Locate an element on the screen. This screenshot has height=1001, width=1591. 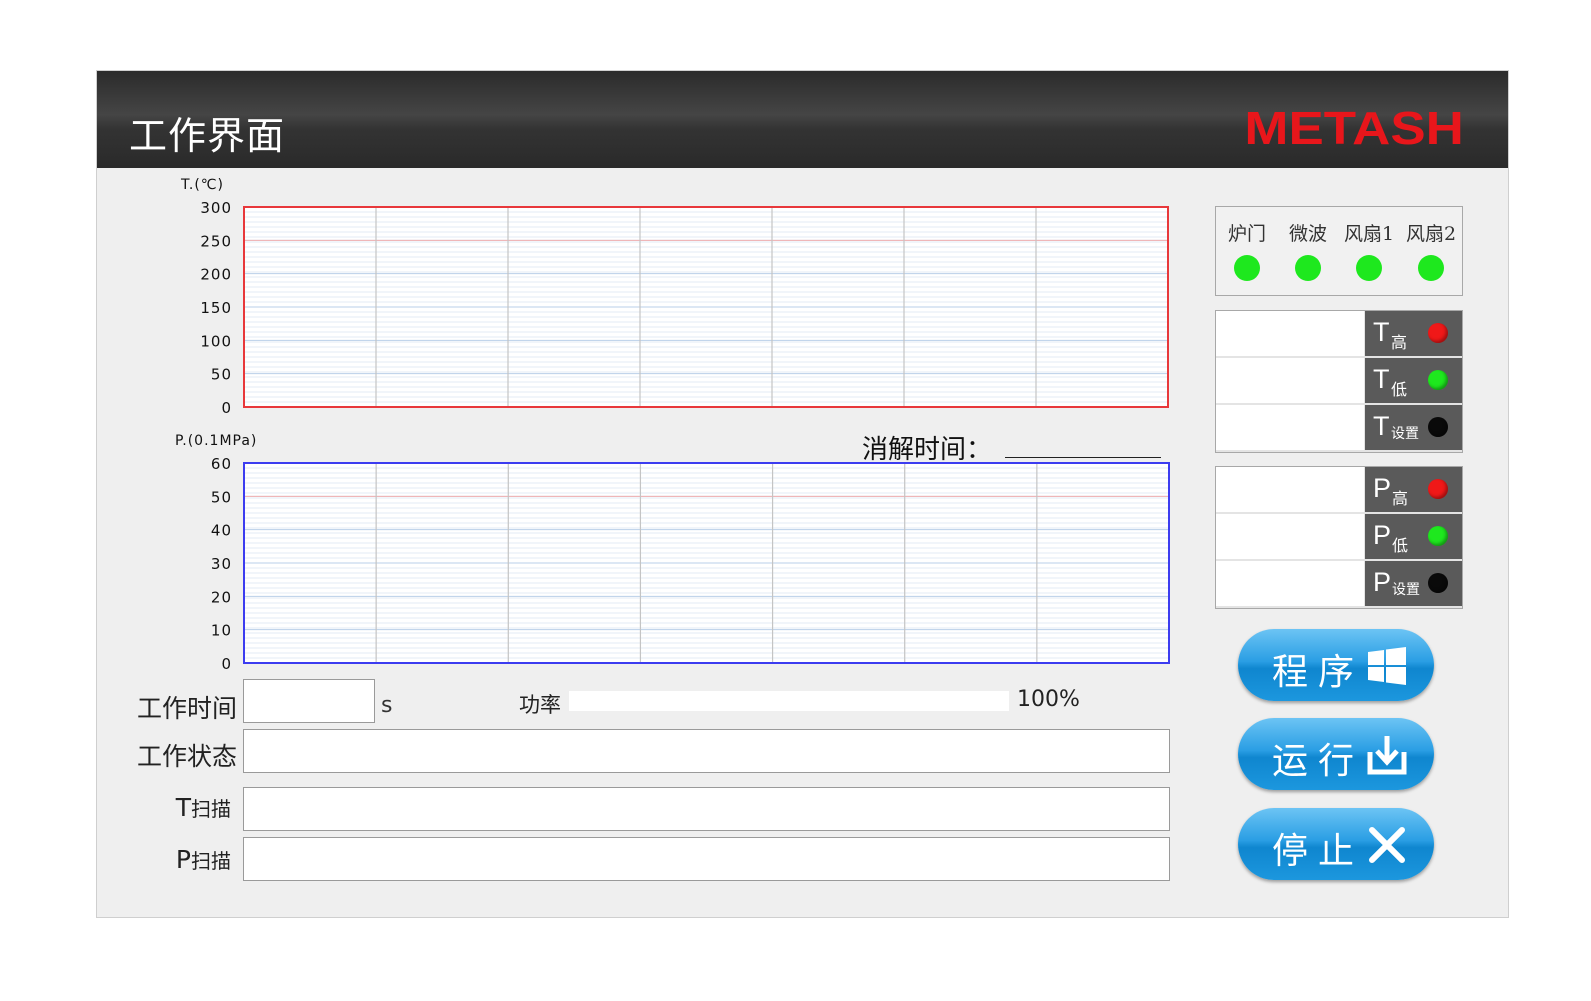
work-time-label: 工作时间 is located at coordinates (187, 708).